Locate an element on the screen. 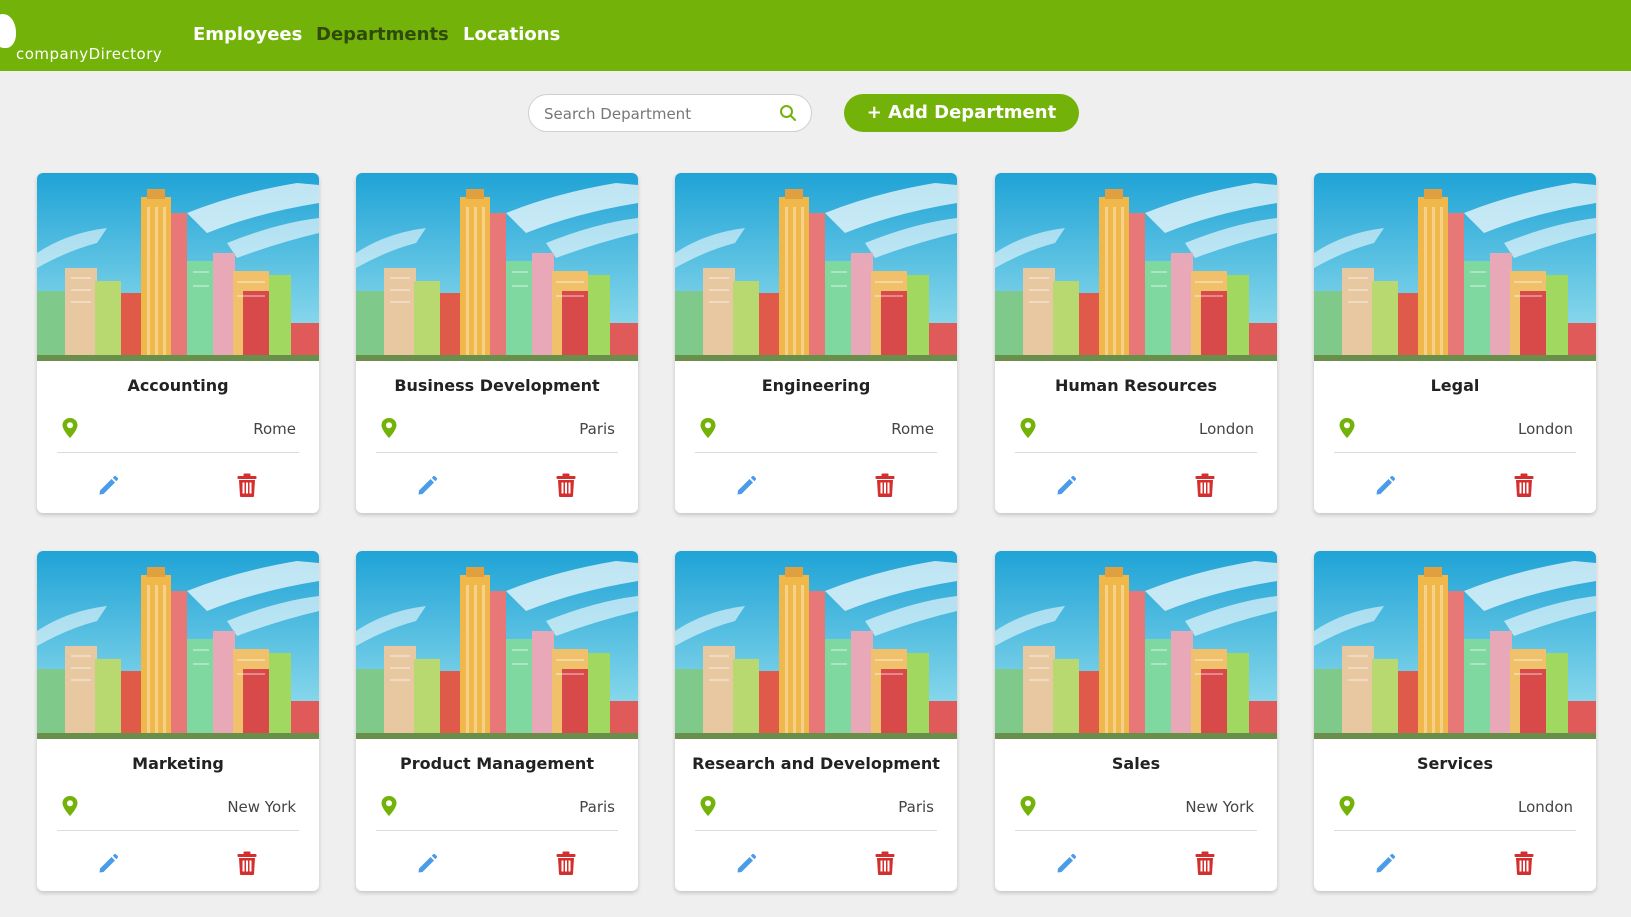 The image size is (1631, 917). department-name: Services is located at coordinates (1455, 763).